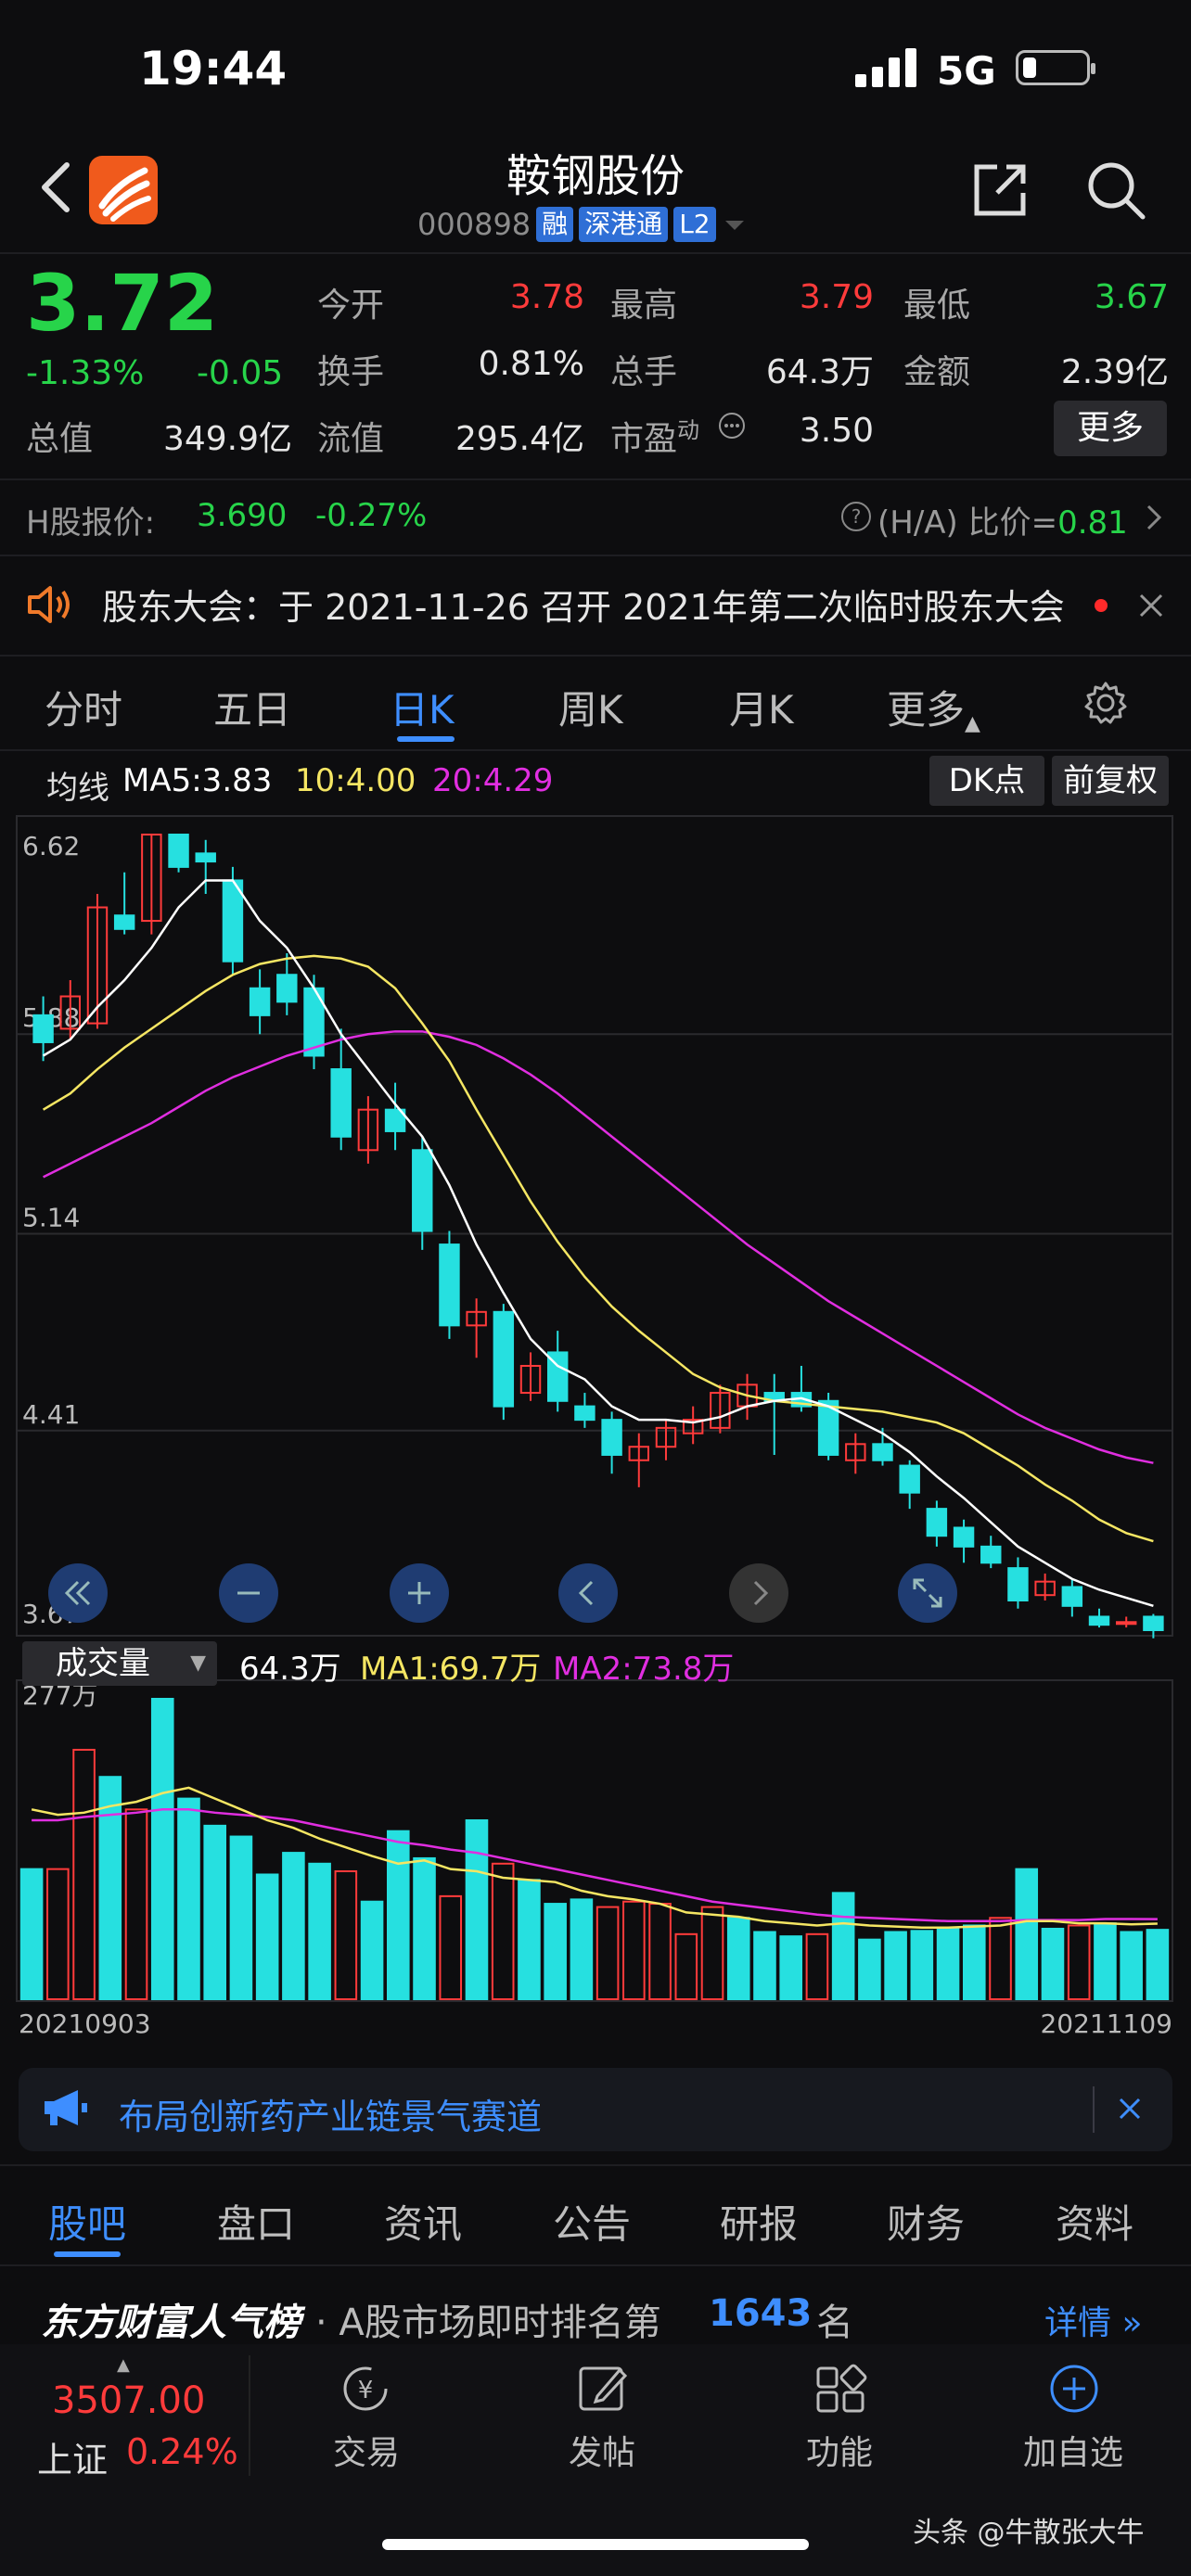  I want to click on tab-intraday: 分时, so click(83, 707).